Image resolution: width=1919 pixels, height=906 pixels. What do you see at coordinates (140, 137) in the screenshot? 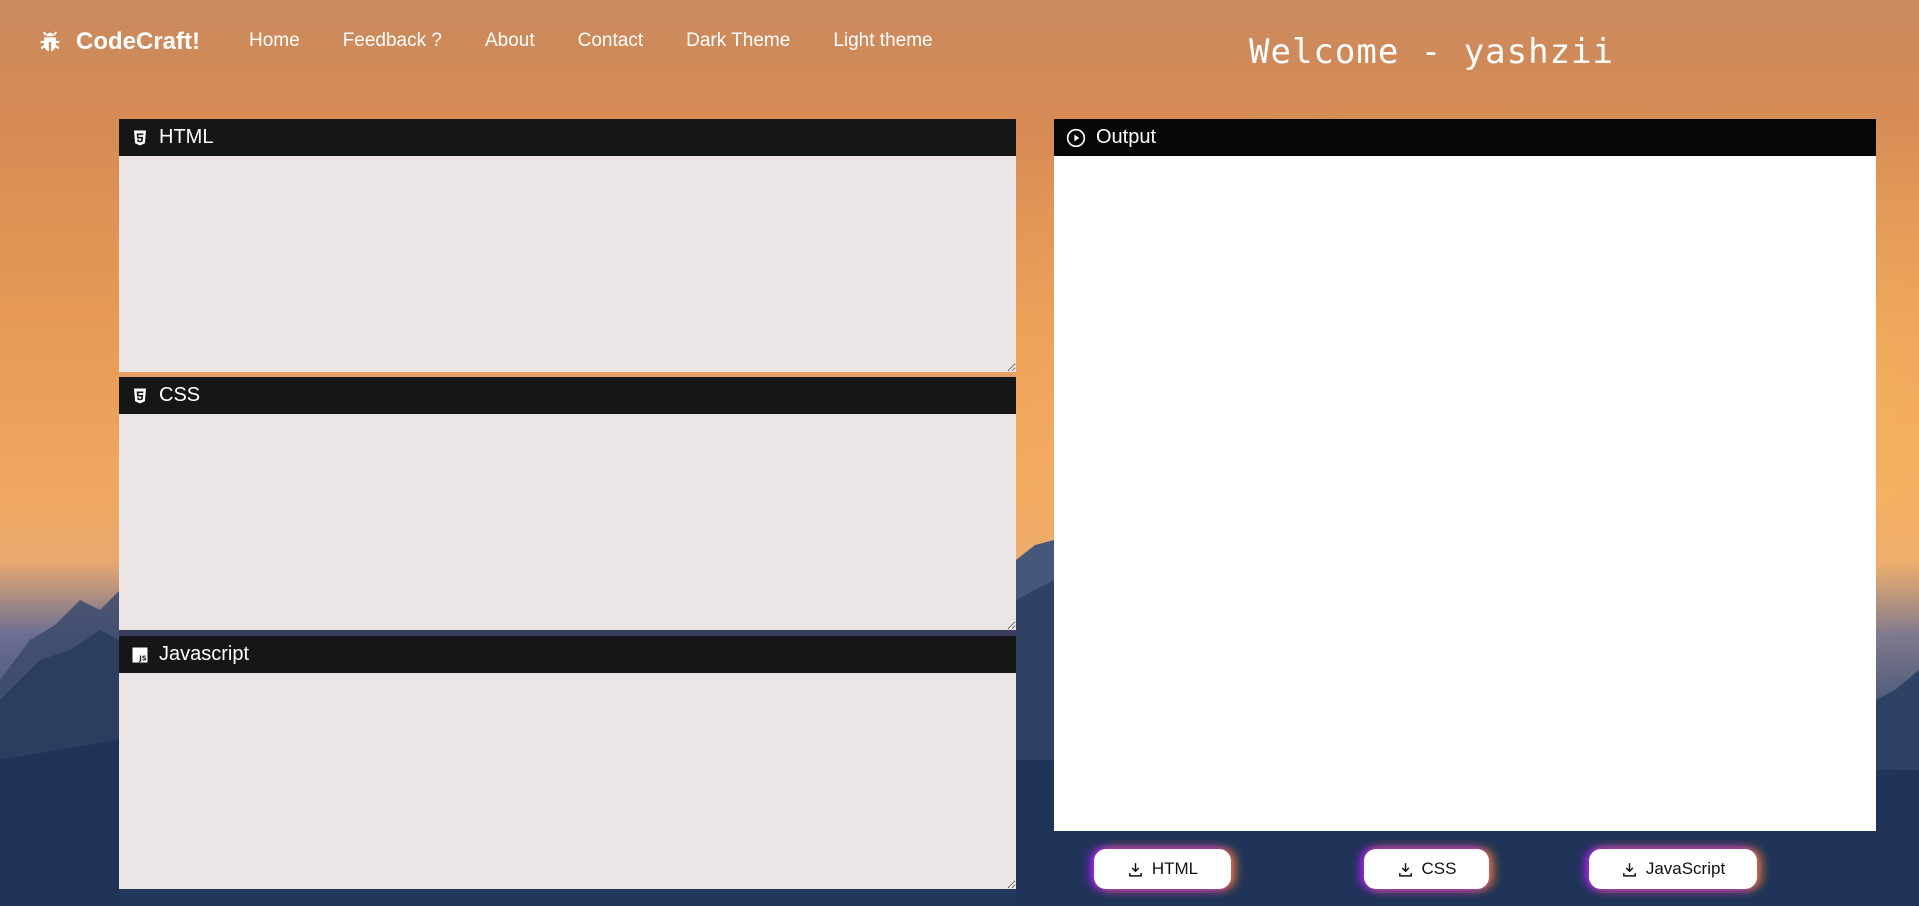
I see `html5-icon` at bounding box center [140, 137].